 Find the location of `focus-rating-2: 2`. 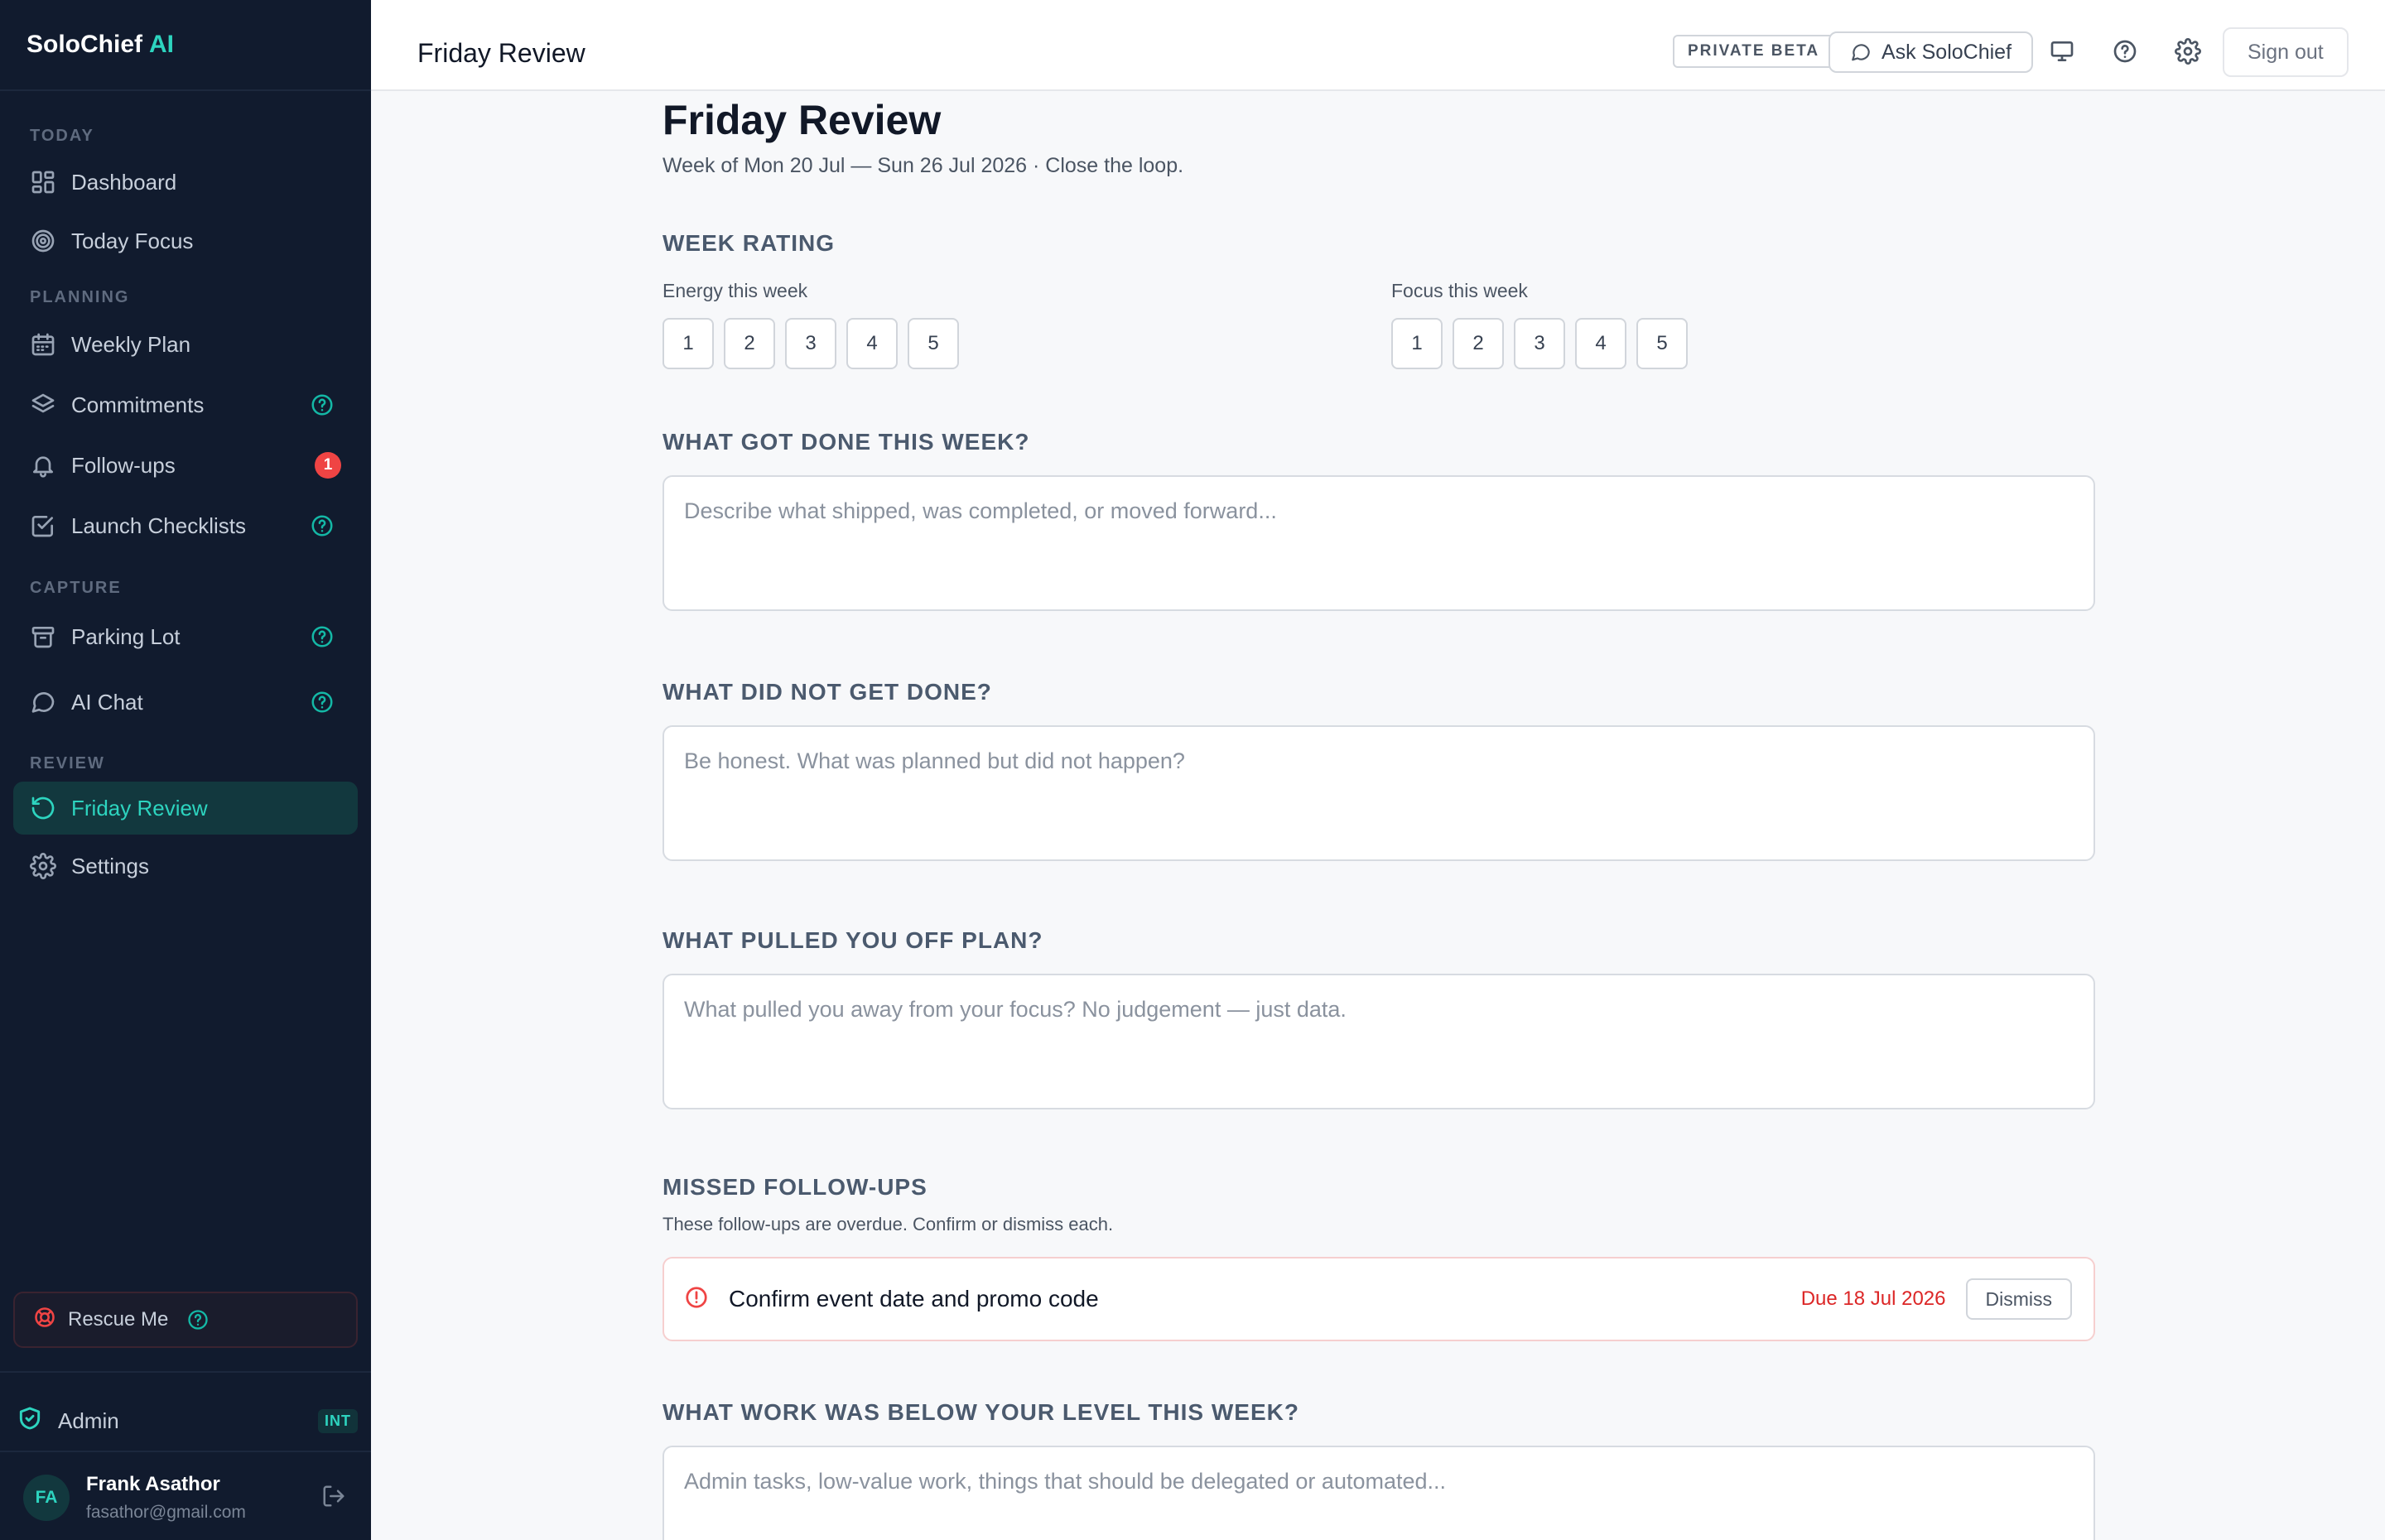

focus-rating-2: 2 is located at coordinates (1478, 344).